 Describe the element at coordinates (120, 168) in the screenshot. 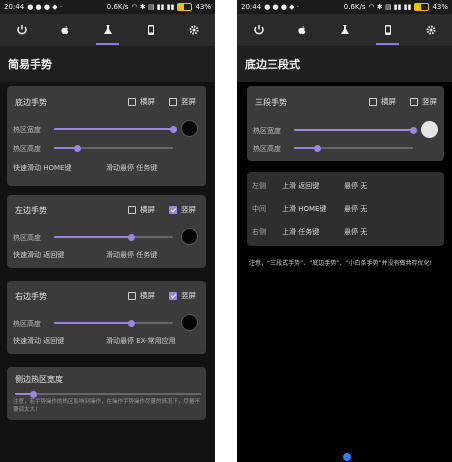

I see `hold-label: 滑动悬停` at that location.